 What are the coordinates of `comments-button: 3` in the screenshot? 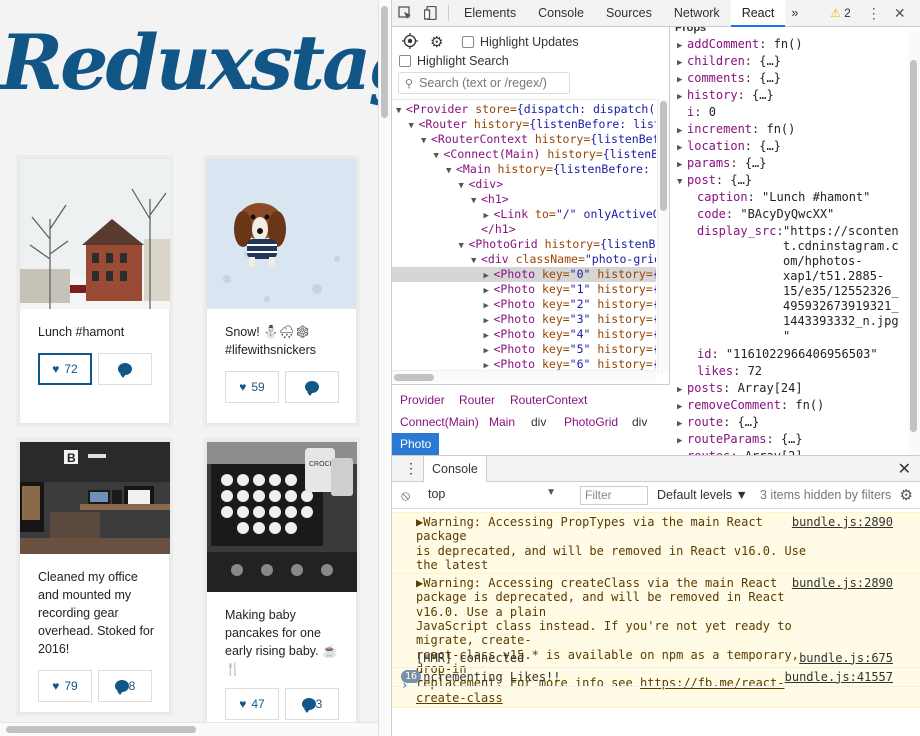 It's located at (312, 704).